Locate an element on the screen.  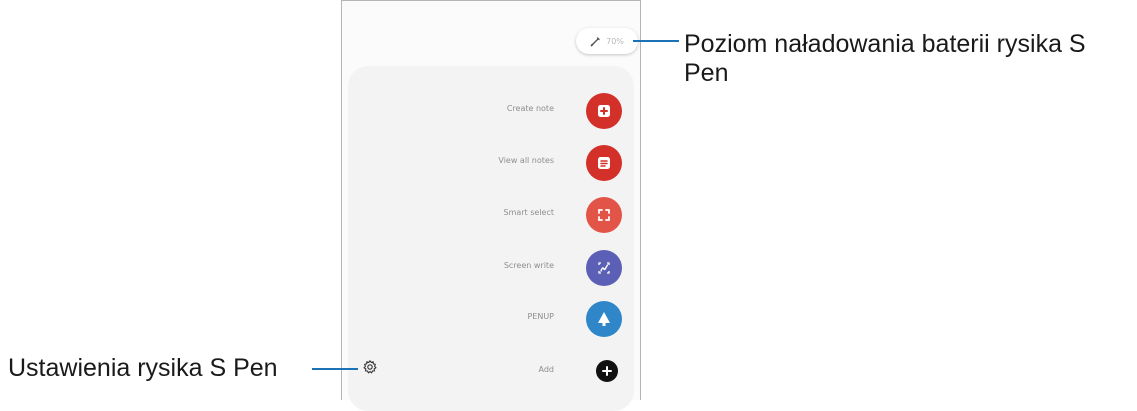
penup-icon is located at coordinates (604, 319).